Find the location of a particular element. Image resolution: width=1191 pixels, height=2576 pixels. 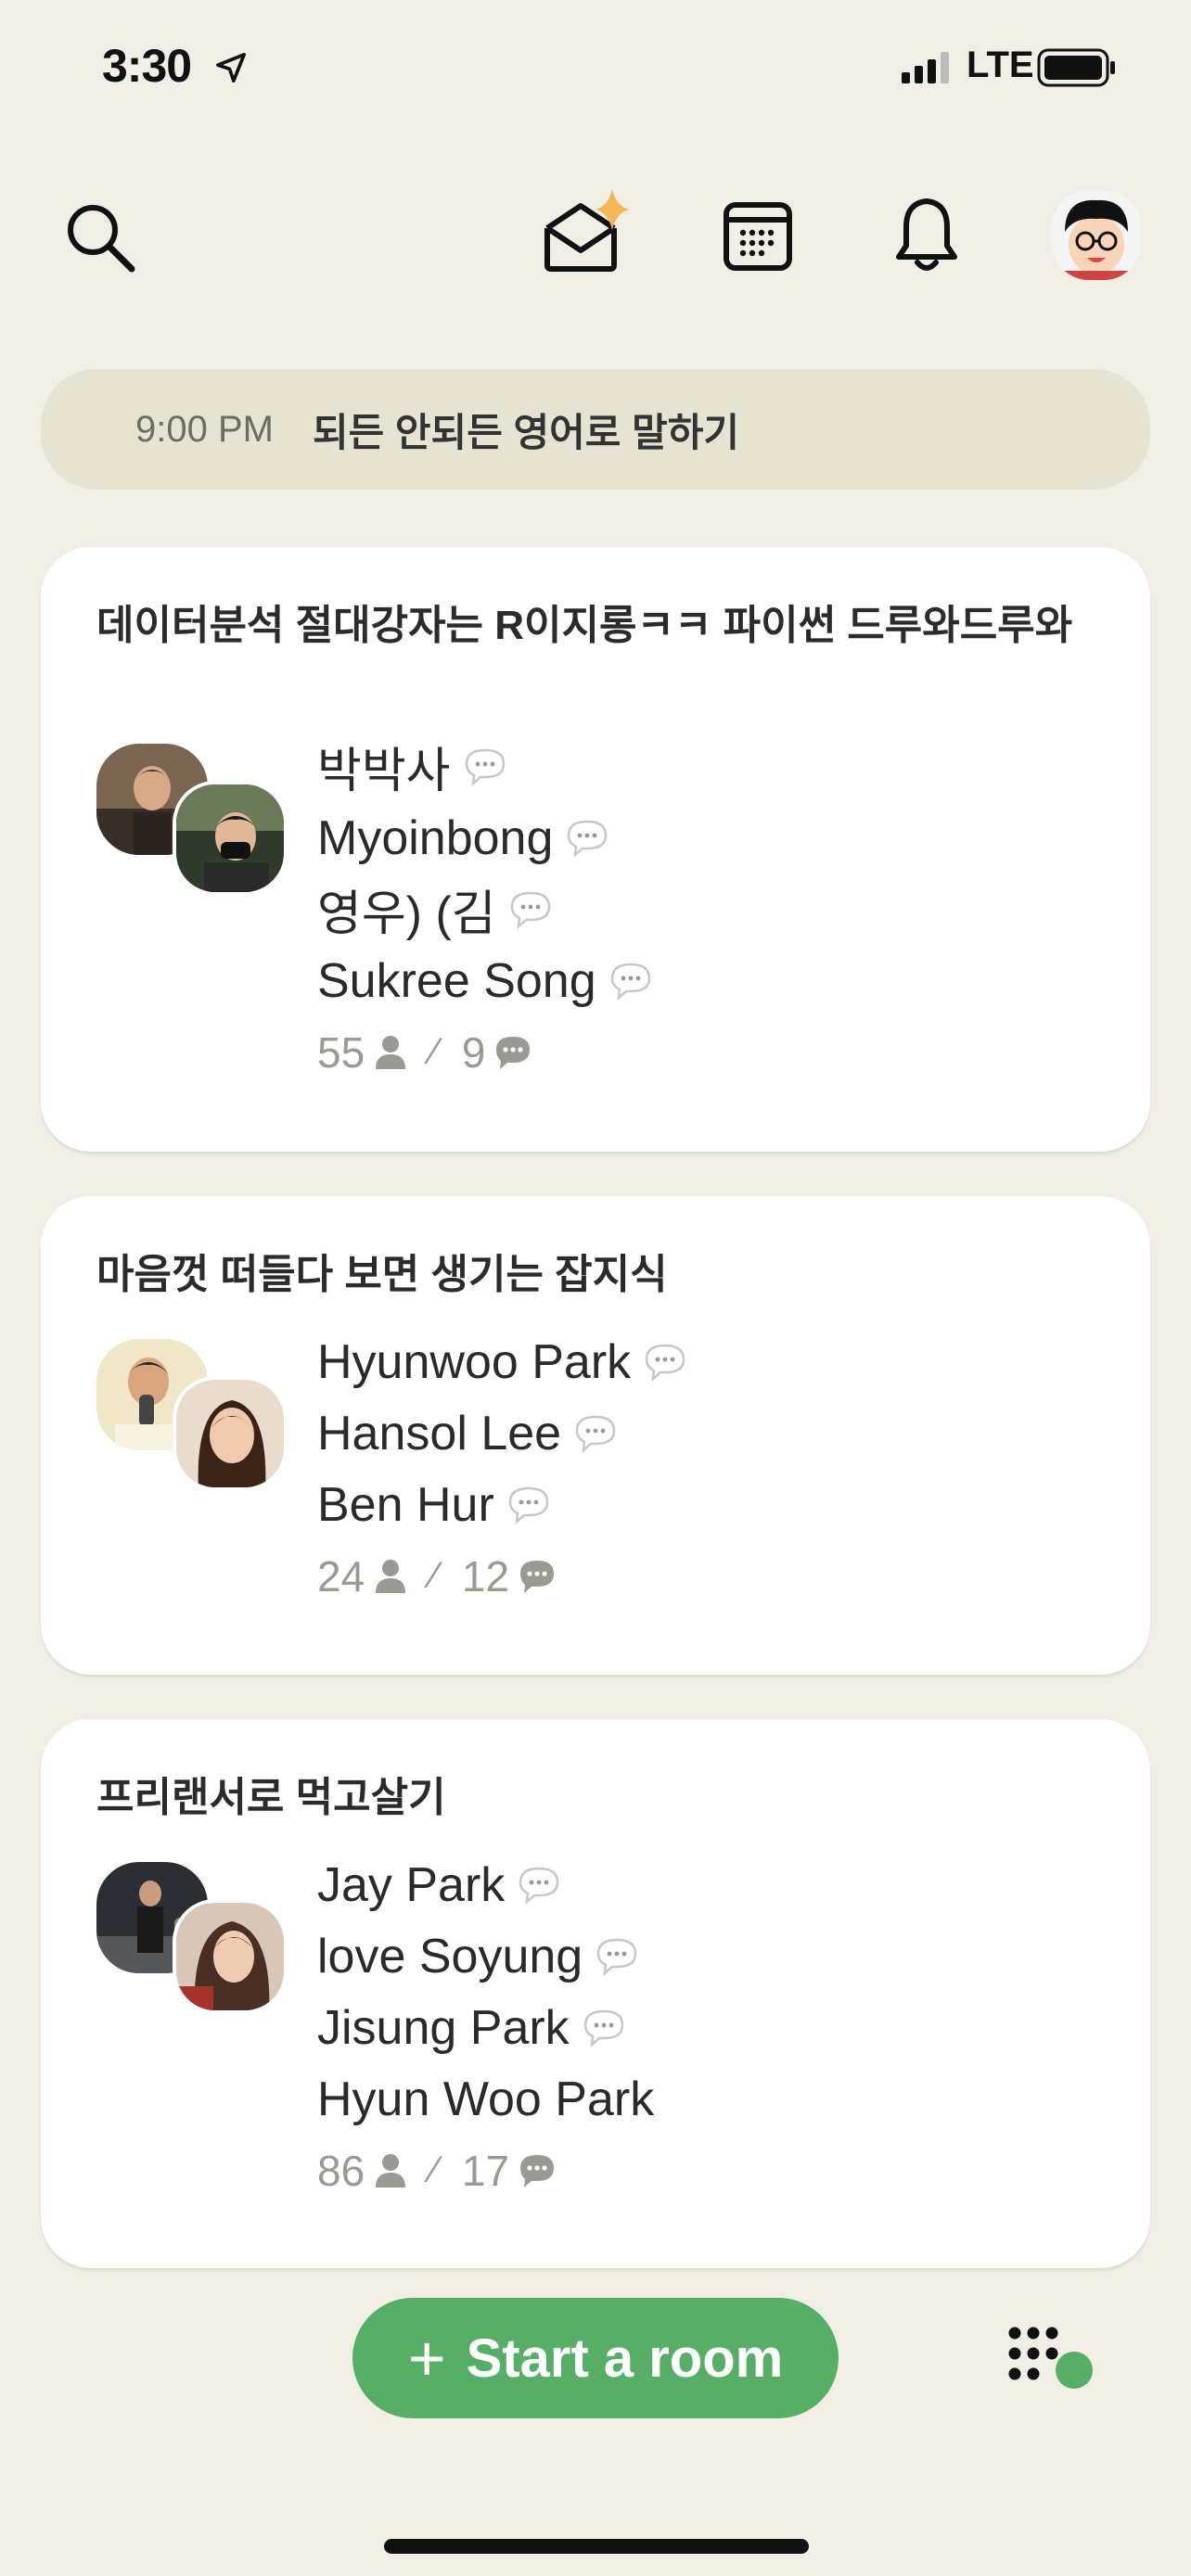

speaker-name: Hyun Woo Park is located at coordinates (486, 2099).